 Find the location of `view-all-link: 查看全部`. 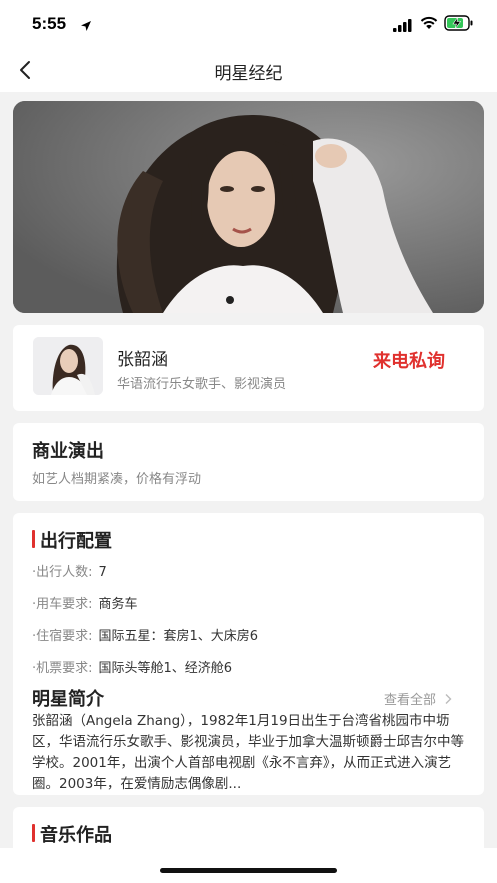

view-all-link: 查看全部 is located at coordinates (418, 698).